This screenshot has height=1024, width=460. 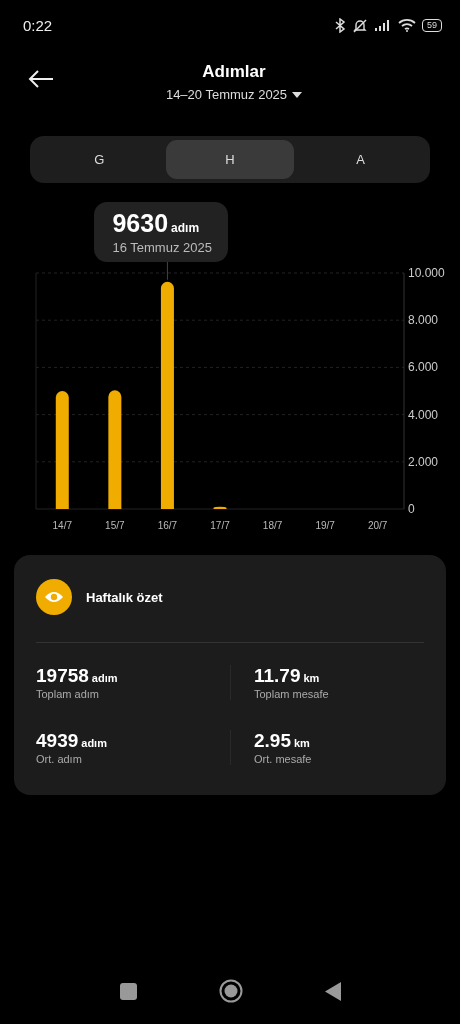 I want to click on y-axis-label: 2.000, so click(x=423, y=461).